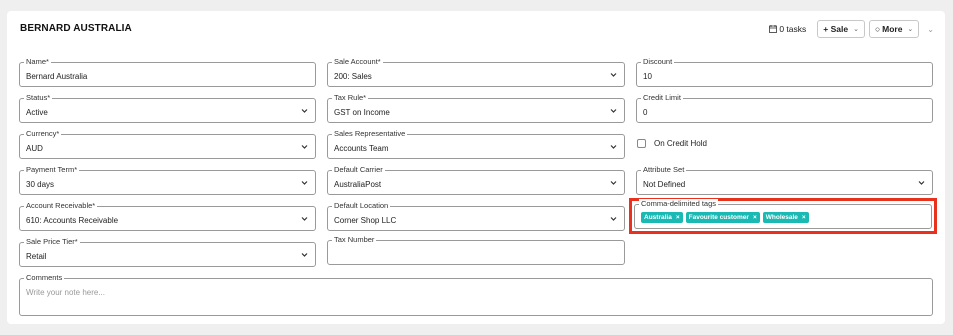 Image resolution: width=953 pixels, height=335 pixels. What do you see at coordinates (877, 29) in the screenshot?
I see `more-icon: ○` at bounding box center [877, 29].